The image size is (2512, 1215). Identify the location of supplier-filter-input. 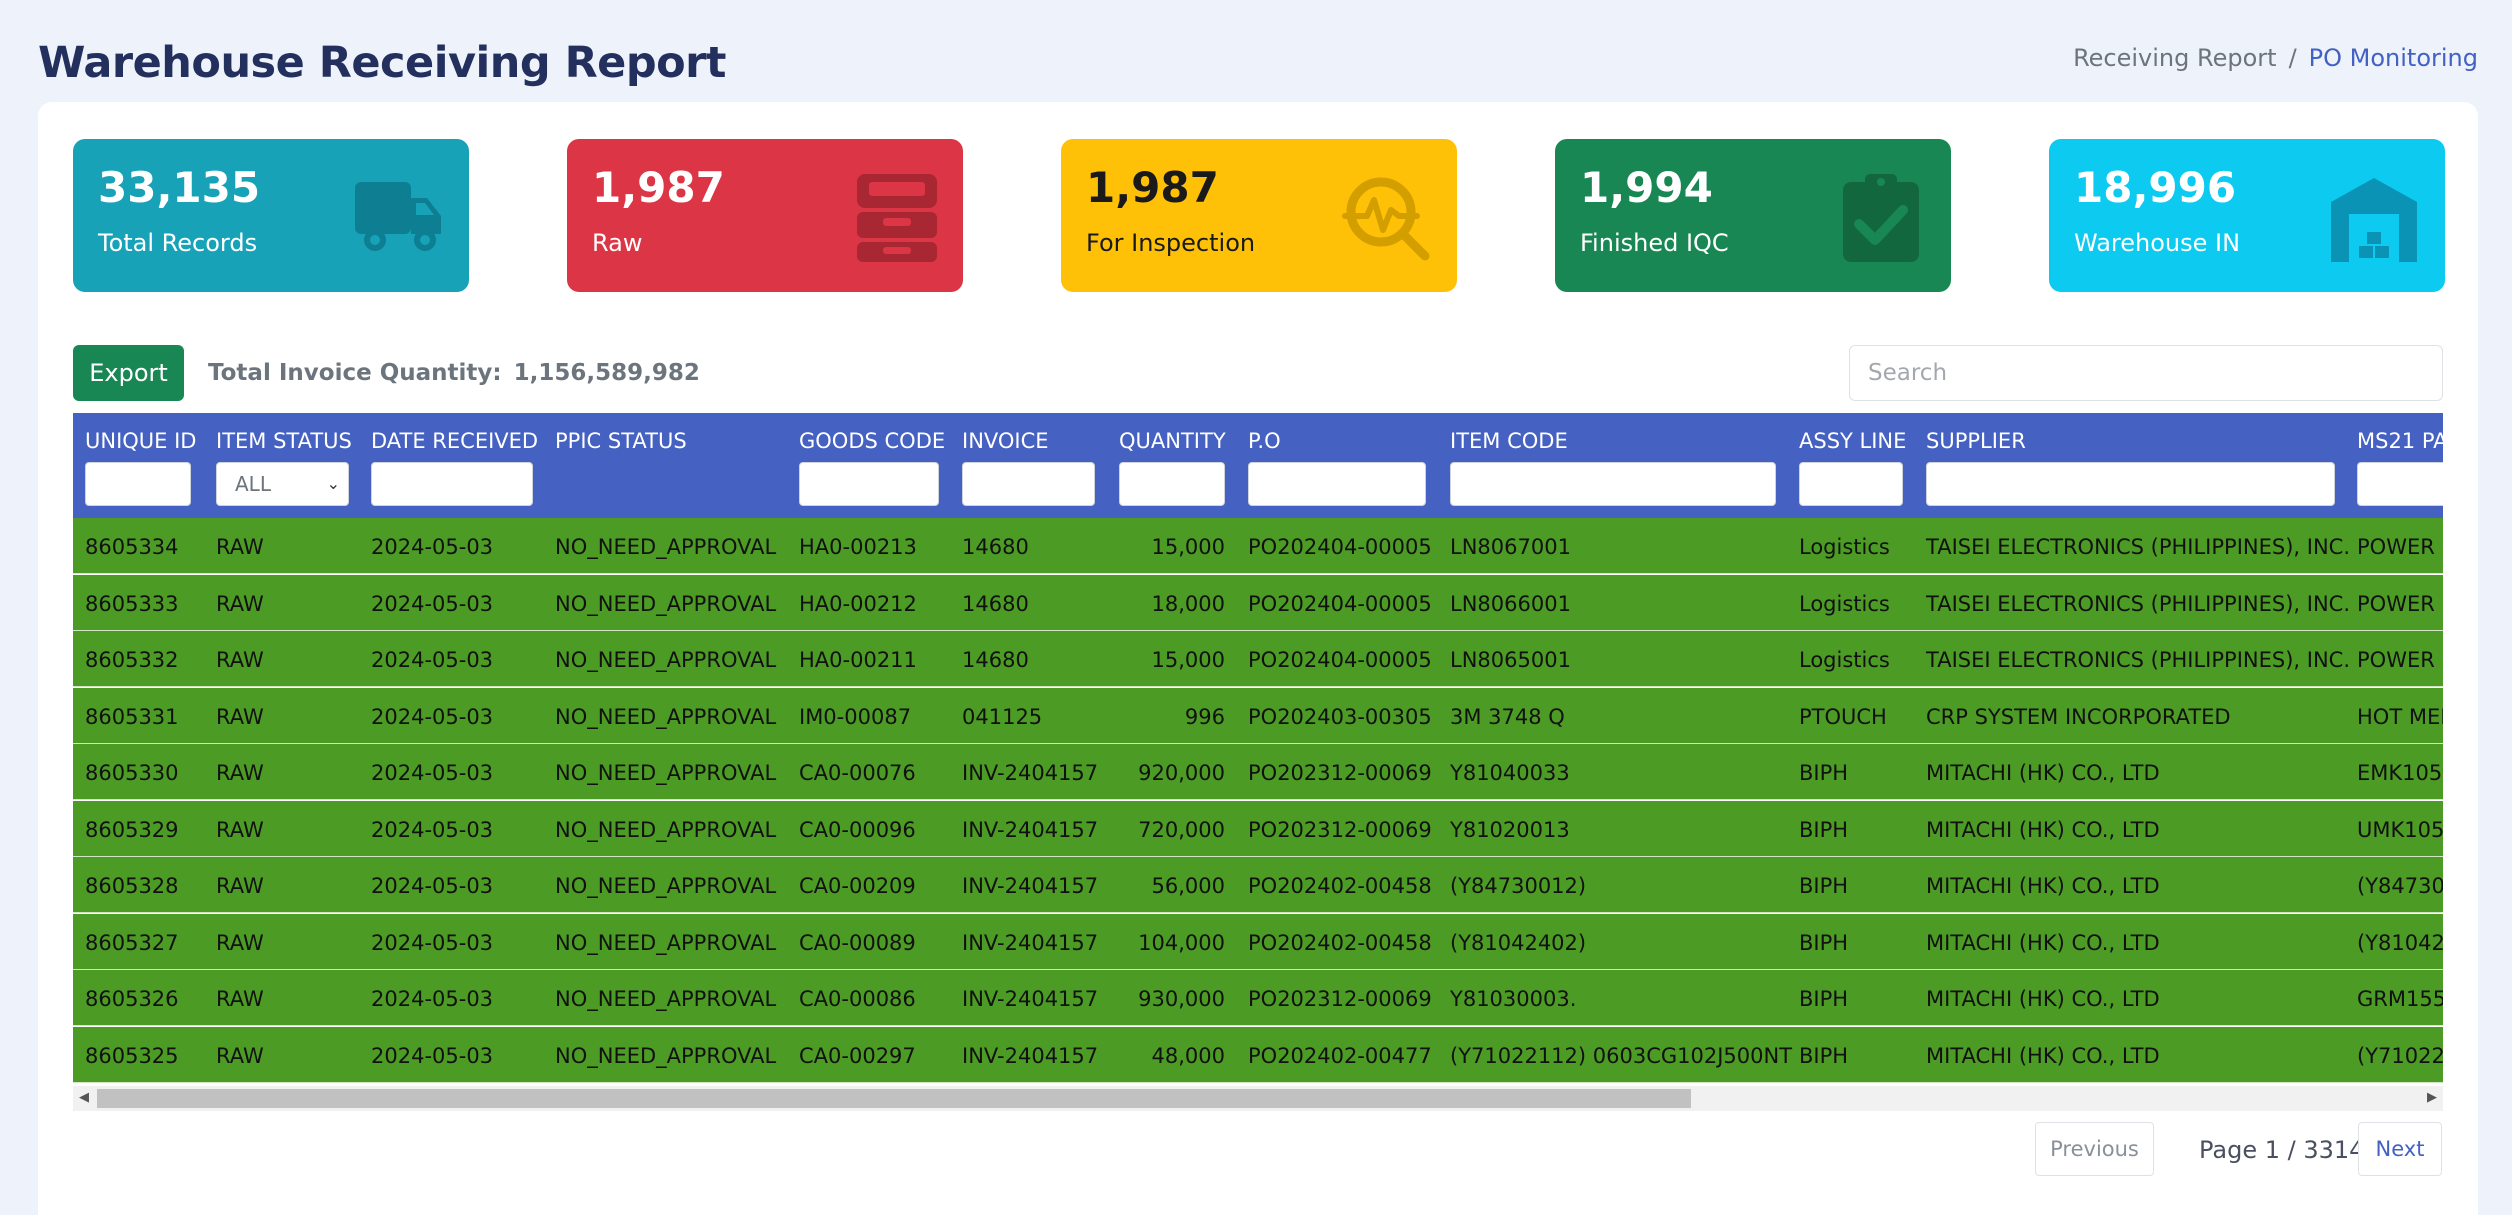
(2130, 484).